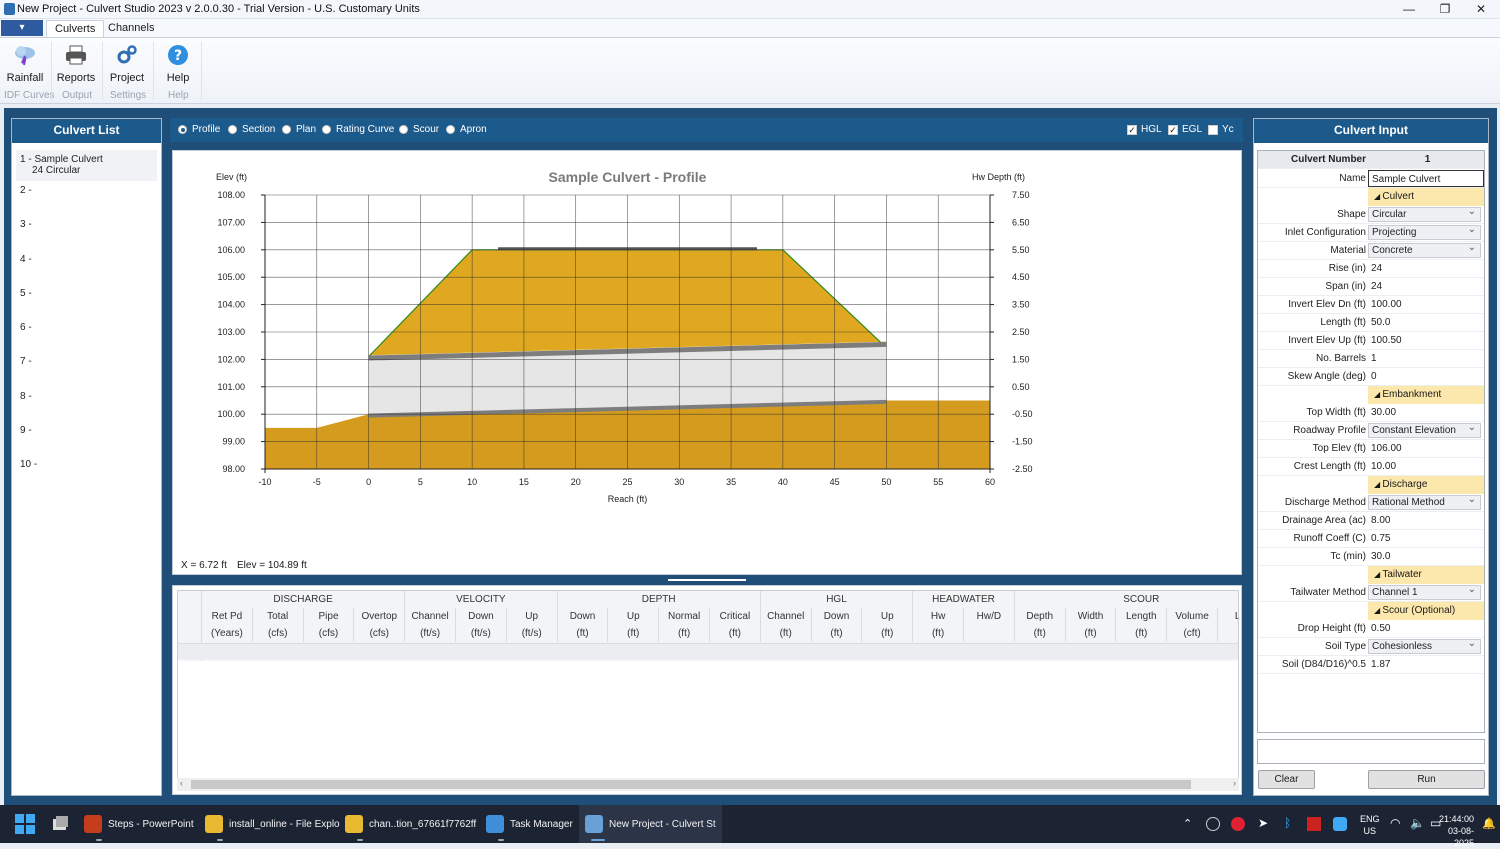 The image size is (1500, 849). I want to click on group-output: Output, so click(77, 95).